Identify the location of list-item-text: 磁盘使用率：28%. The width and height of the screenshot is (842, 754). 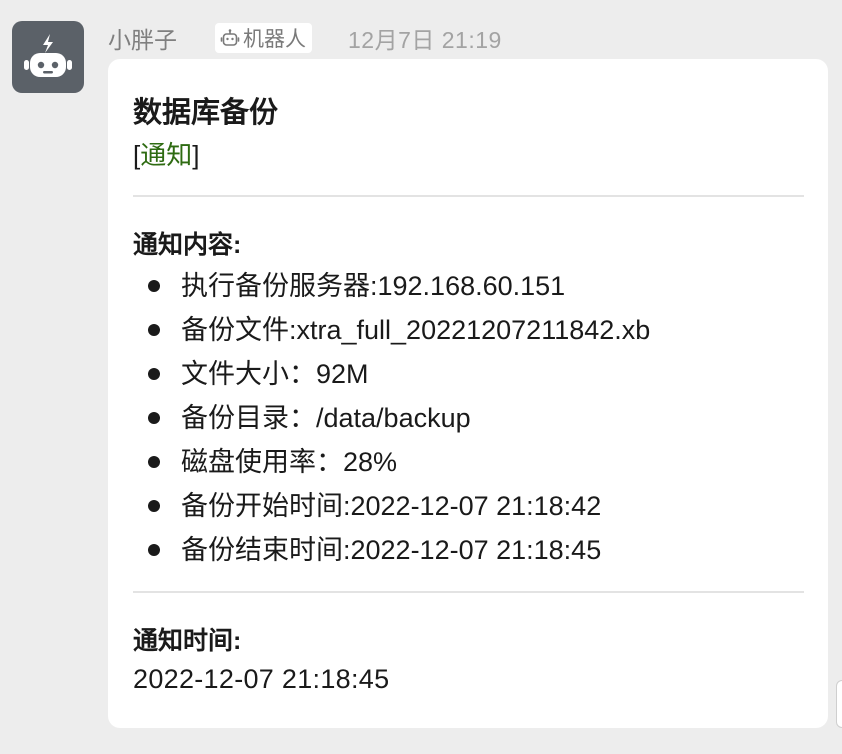
(289, 462).